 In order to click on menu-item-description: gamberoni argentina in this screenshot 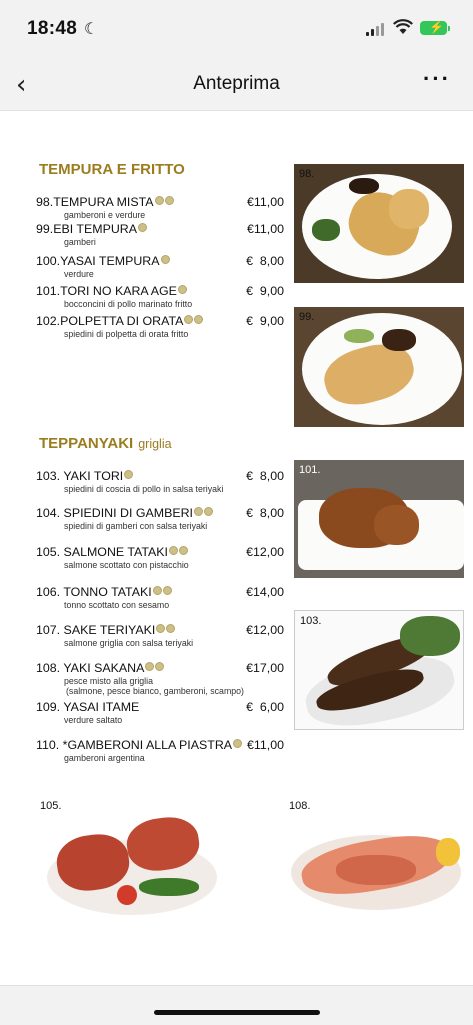, I will do `click(104, 758)`.